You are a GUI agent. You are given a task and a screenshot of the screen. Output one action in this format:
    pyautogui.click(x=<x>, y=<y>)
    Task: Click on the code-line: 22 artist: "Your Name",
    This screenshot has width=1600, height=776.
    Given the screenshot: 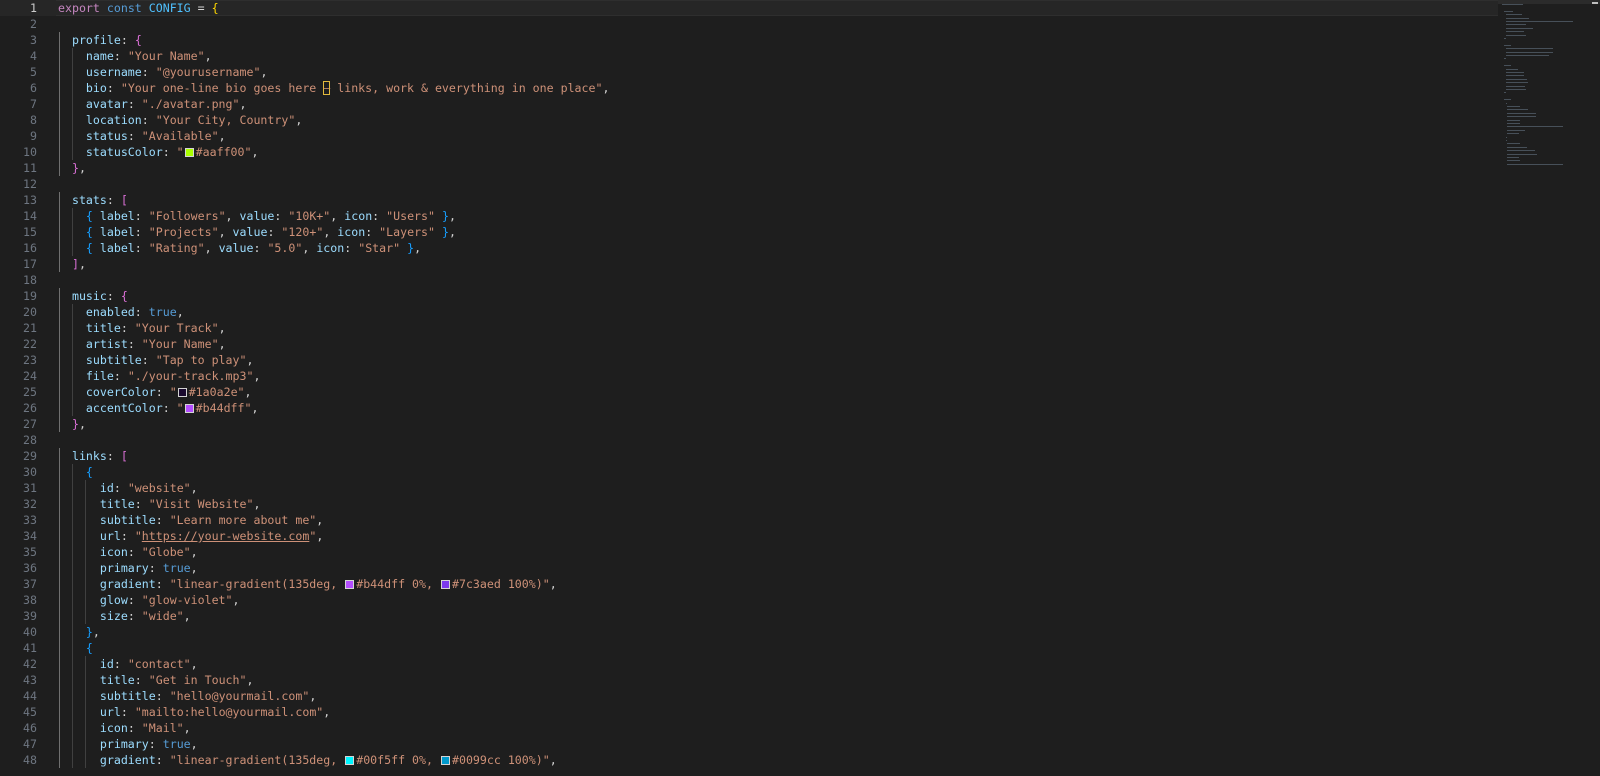 What is the action you would take?
    pyautogui.click(x=749, y=344)
    